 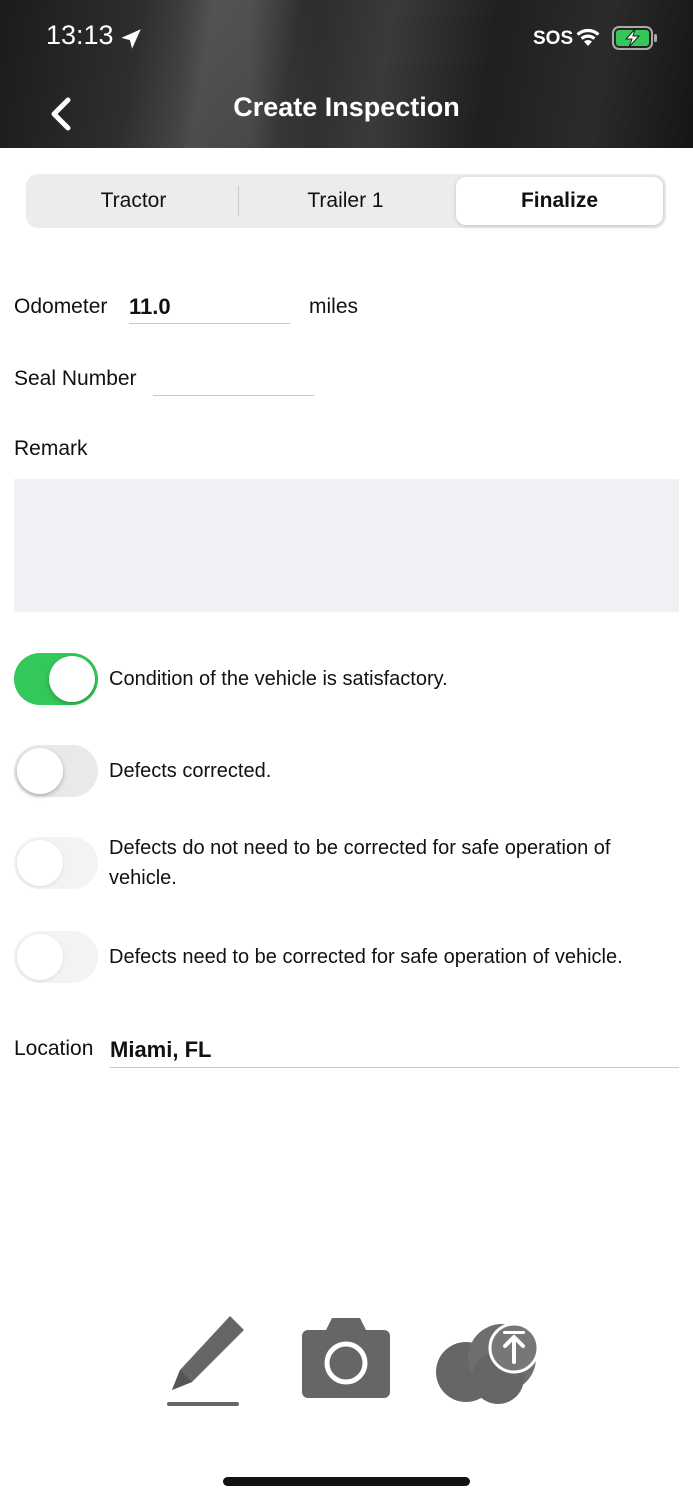 What do you see at coordinates (54, 1048) in the screenshot?
I see `location-label: Location` at bounding box center [54, 1048].